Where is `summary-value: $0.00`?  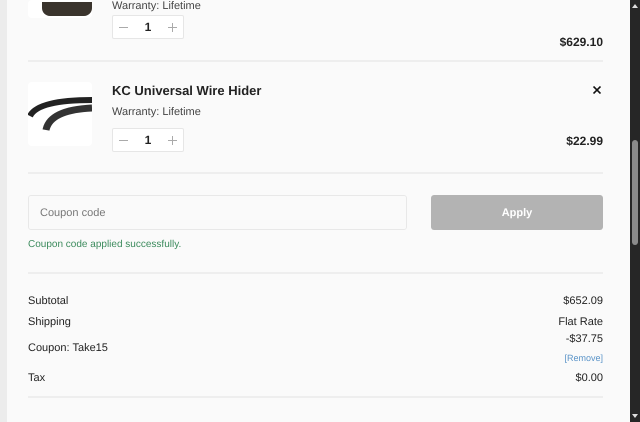 summary-value: $0.00 is located at coordinates (589, 377).